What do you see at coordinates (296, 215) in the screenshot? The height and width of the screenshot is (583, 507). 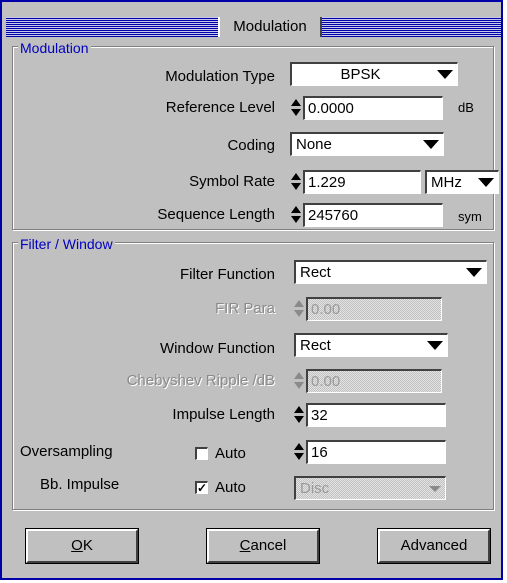 I see `sequence-length-spinner` at bounding box center [296, 215].